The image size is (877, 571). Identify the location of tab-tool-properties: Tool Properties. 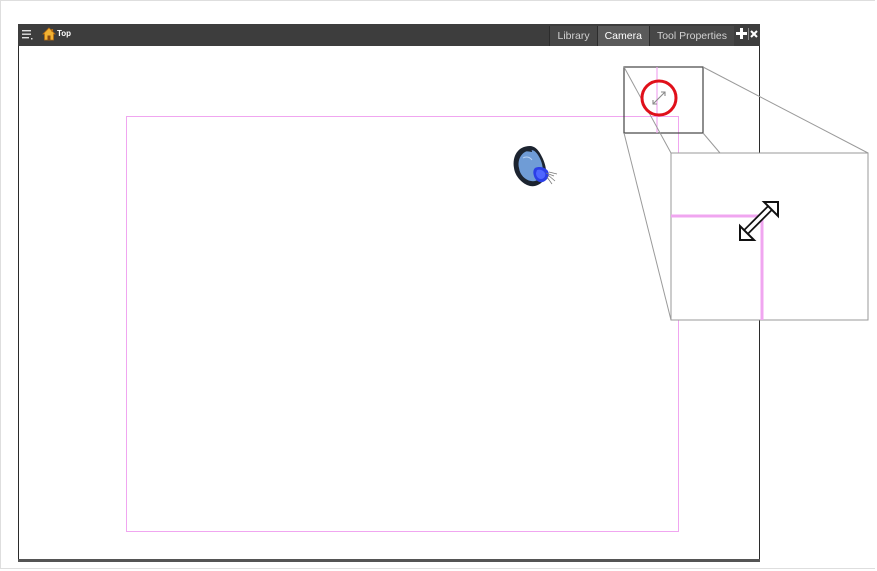
(691, 36).